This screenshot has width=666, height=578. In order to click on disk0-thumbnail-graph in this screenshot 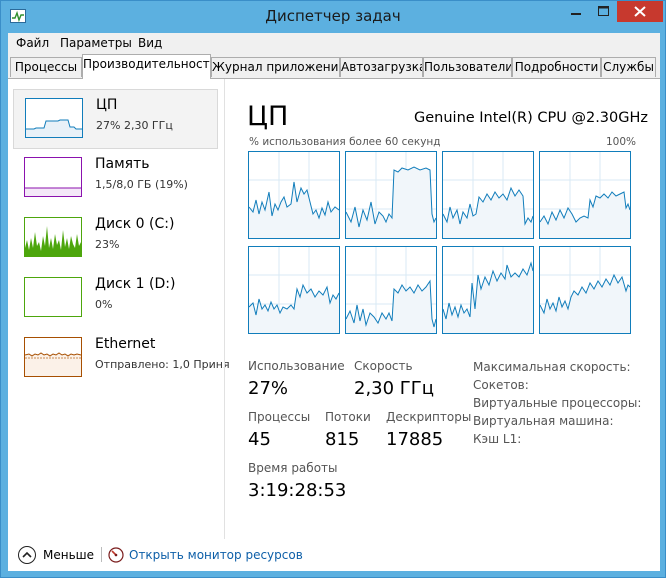, I will do `click(53, 237)`.